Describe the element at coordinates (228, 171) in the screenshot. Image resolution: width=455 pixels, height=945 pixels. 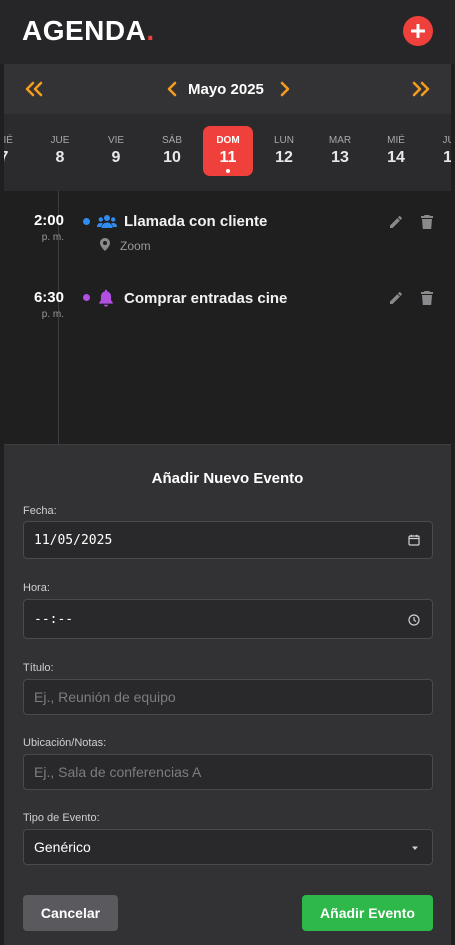
I see `event-indicator-dot` at that location.